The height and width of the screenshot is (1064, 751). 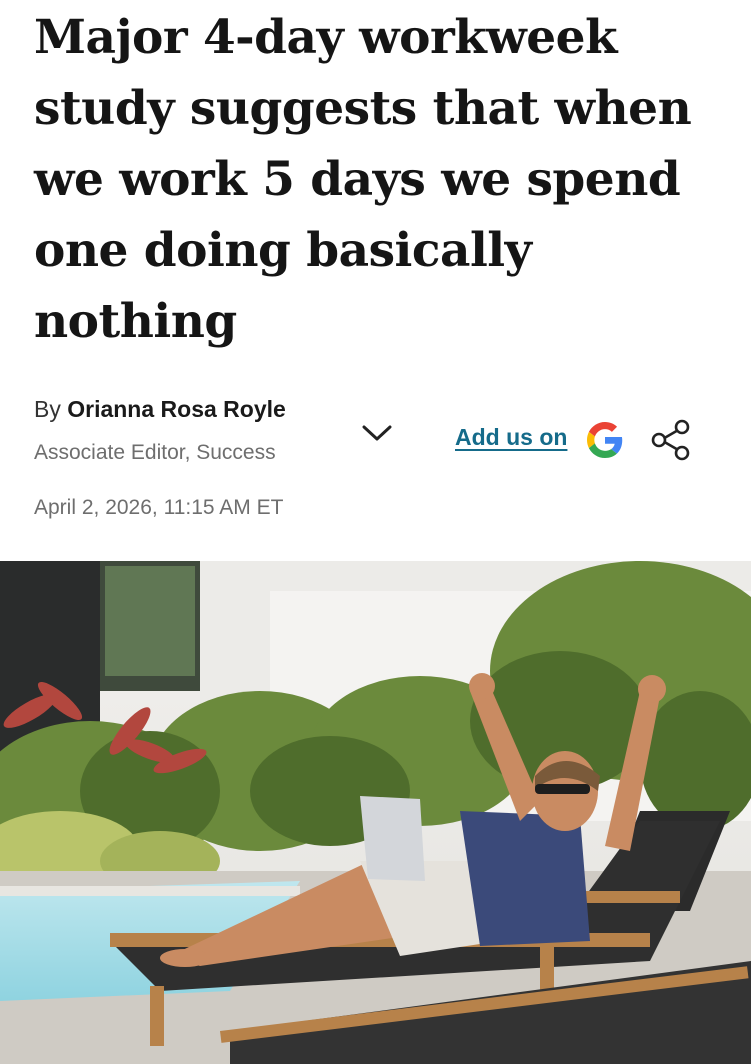 I want to click on chevron-down-icon, so click(x=377, y=433).